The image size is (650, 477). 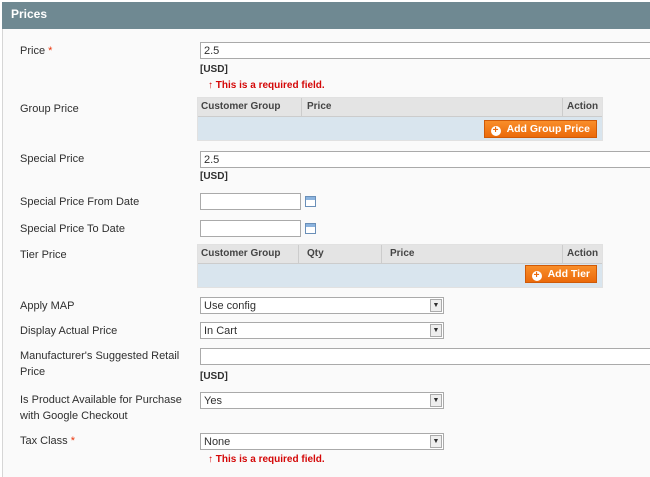 I want to click on price-currency: [USD], so click(x=214, y=69).